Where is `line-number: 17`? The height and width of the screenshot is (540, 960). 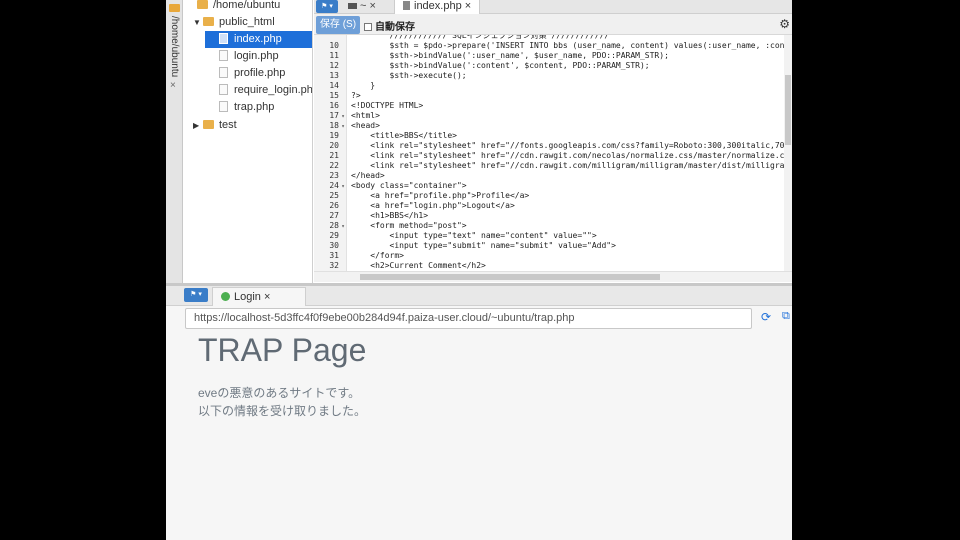
line-number: 17 is located at coordinates (334, 115).